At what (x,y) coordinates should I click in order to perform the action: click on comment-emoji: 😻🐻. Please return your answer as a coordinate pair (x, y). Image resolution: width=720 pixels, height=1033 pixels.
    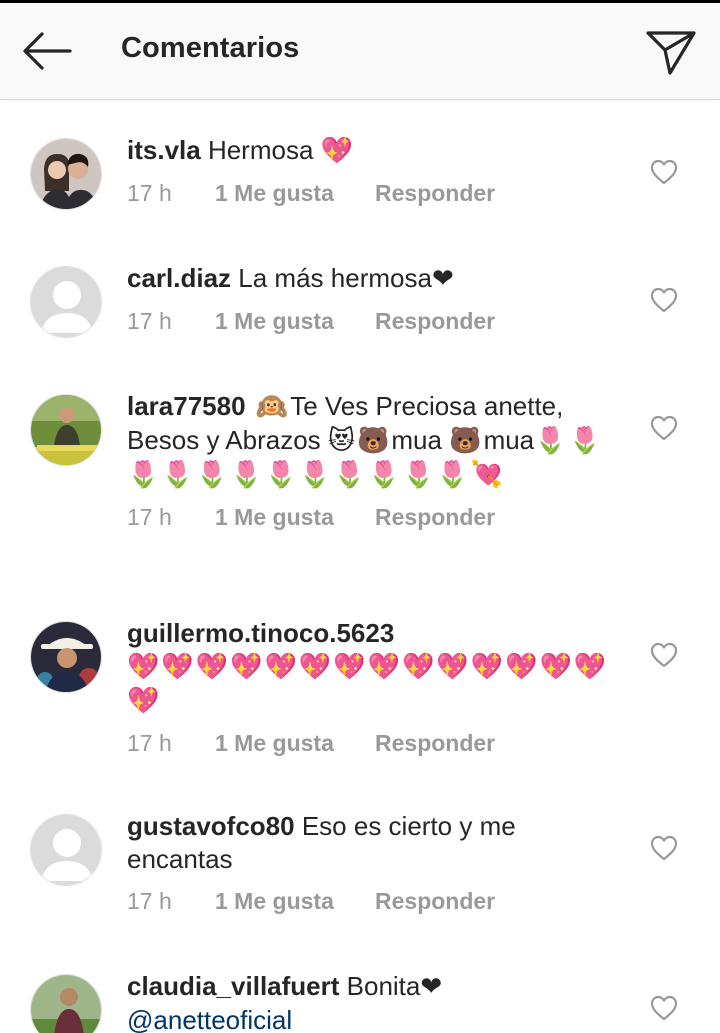
    Looking at the image, I should click on (359, 441).